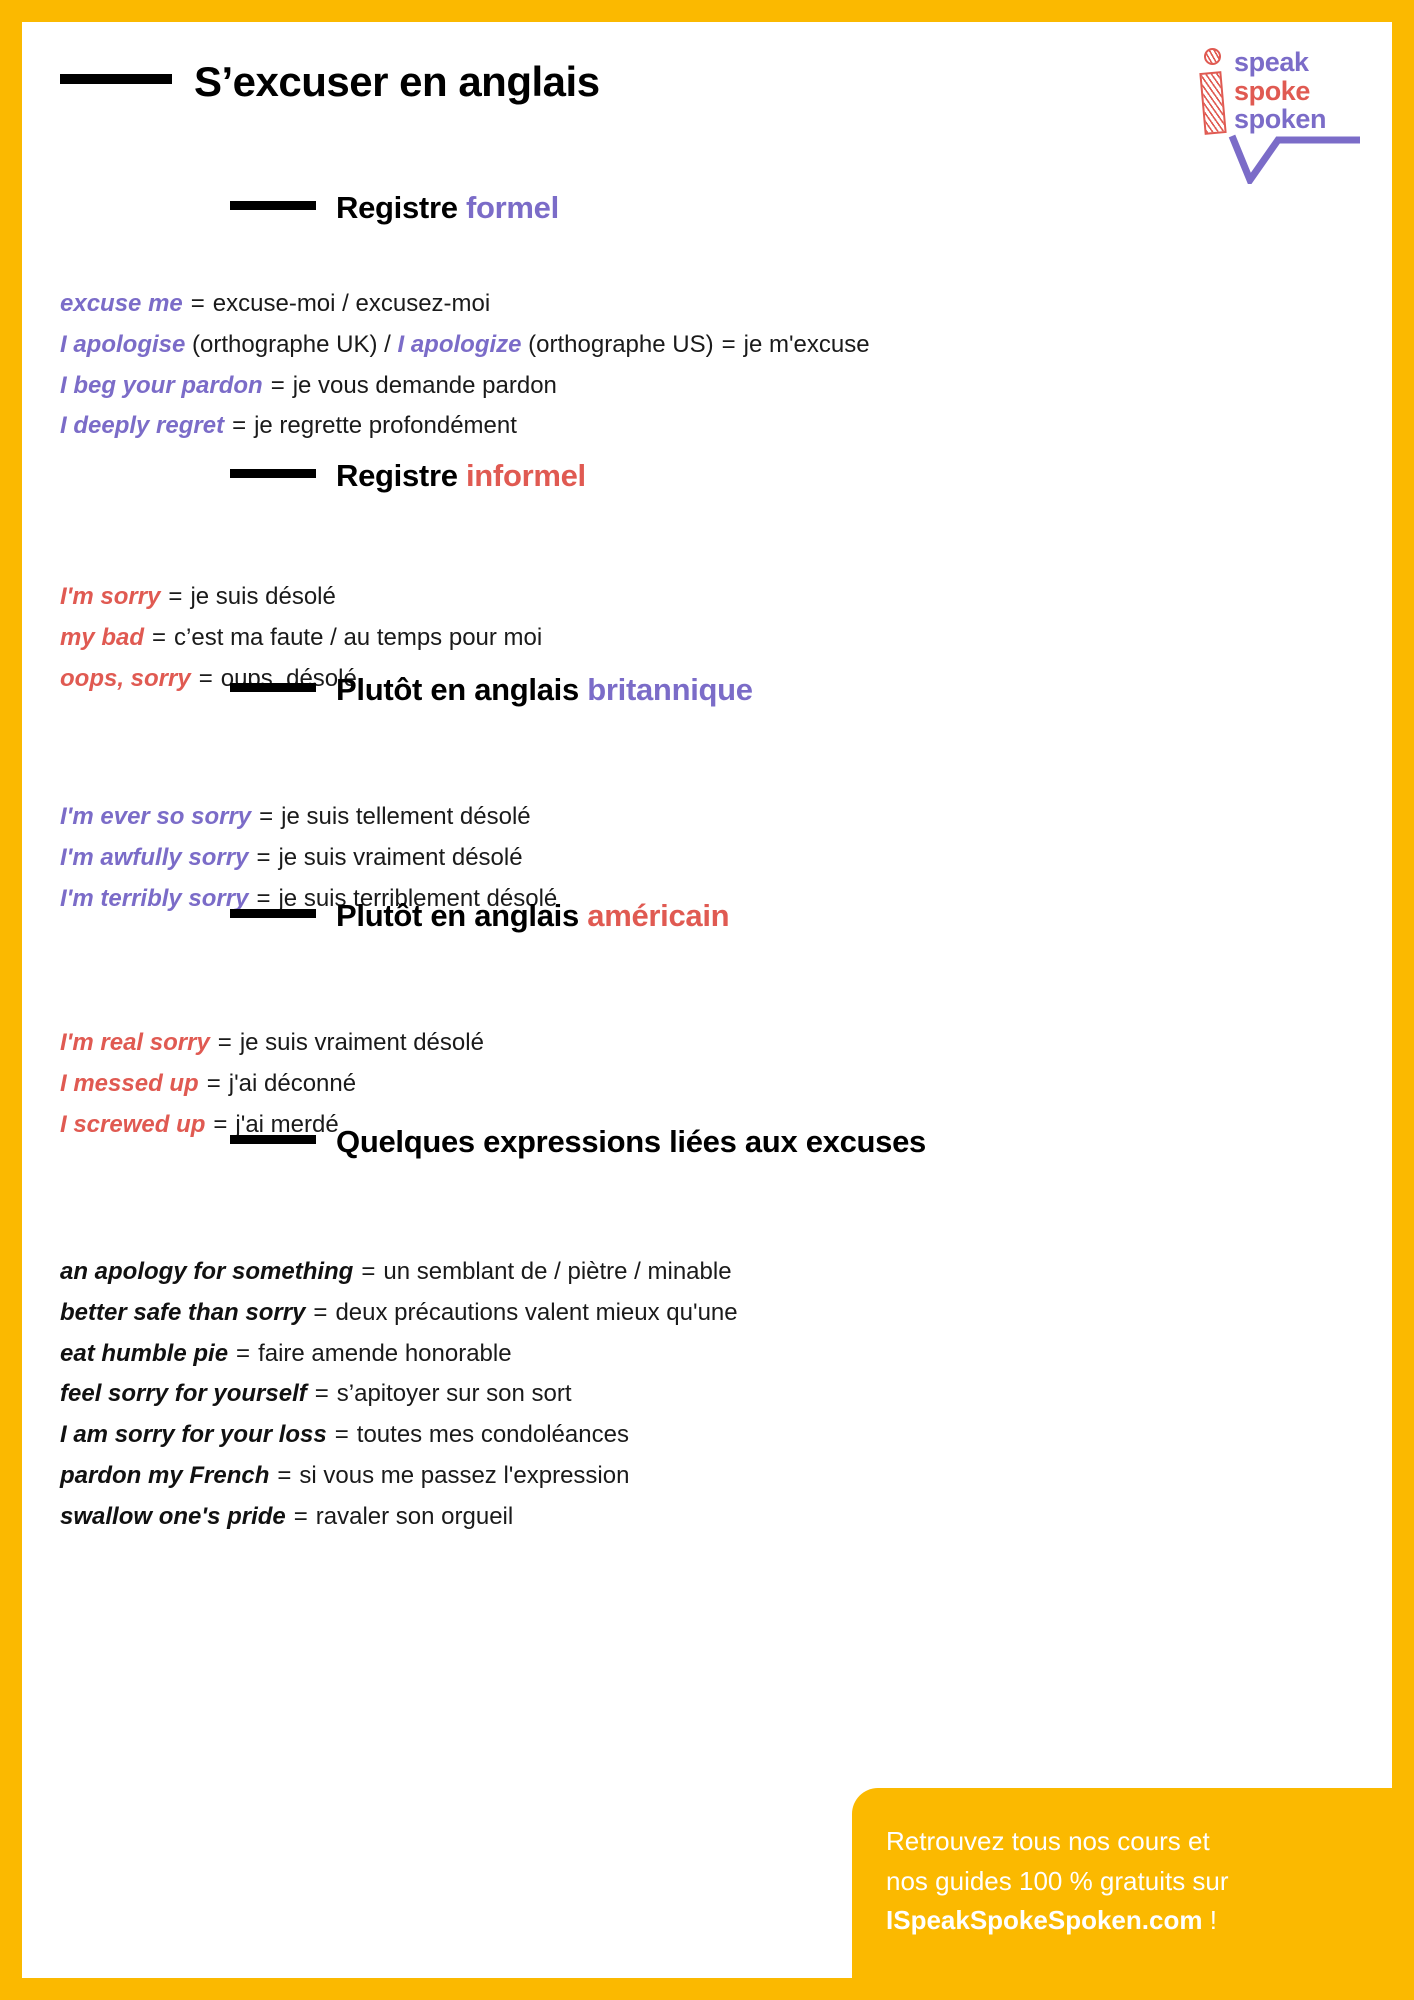 The height and width of the screenshot is (2000, 1414). Describe the element at coordinates (462, 689) in the screenshot. I see `section-heading-plain: Plutôt en anglais` at that location.